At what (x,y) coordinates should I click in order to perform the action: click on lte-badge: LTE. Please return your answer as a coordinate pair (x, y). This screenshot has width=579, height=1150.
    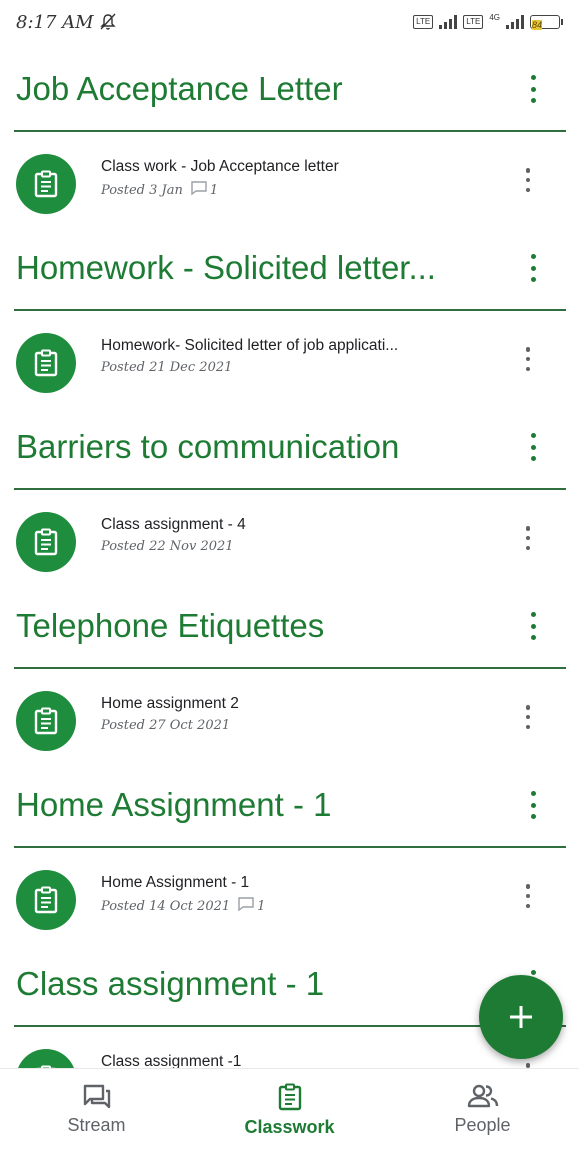
    Looking at the image, I should click on (423, 22).